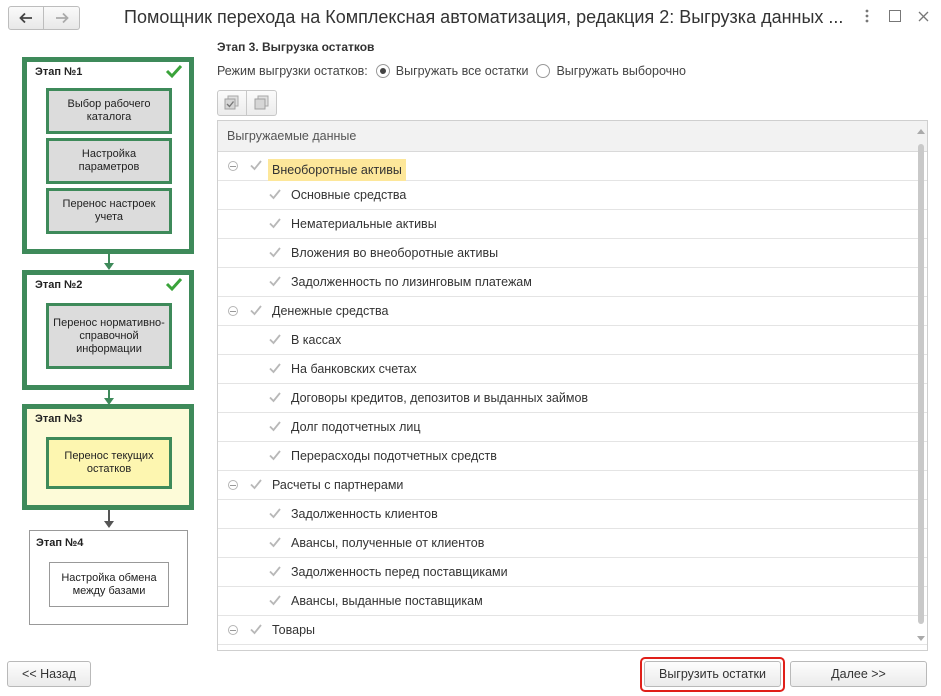 This screenshot has width=941, height=696. Describe the element at coordinates (572, 630) in the screenshot. I see `tree-group-row: Товары` at that location.